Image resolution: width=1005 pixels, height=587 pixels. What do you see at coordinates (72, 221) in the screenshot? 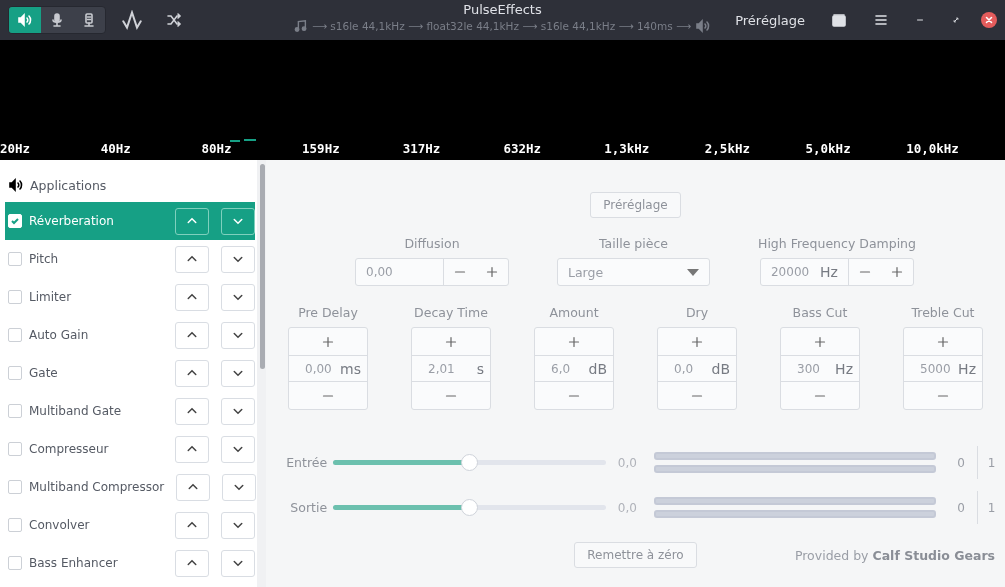
I see `plugin-name: Réverberation` at bounding box center [72, 221].